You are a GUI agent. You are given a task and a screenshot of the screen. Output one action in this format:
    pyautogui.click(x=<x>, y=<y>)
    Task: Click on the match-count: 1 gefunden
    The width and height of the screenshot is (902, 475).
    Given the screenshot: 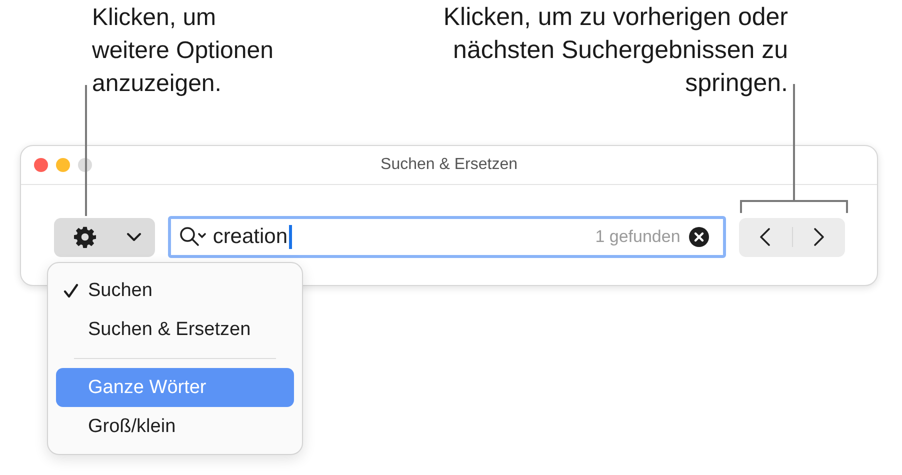 What is the action you would take?
    pyautogui.click(x=637, y=237)
    